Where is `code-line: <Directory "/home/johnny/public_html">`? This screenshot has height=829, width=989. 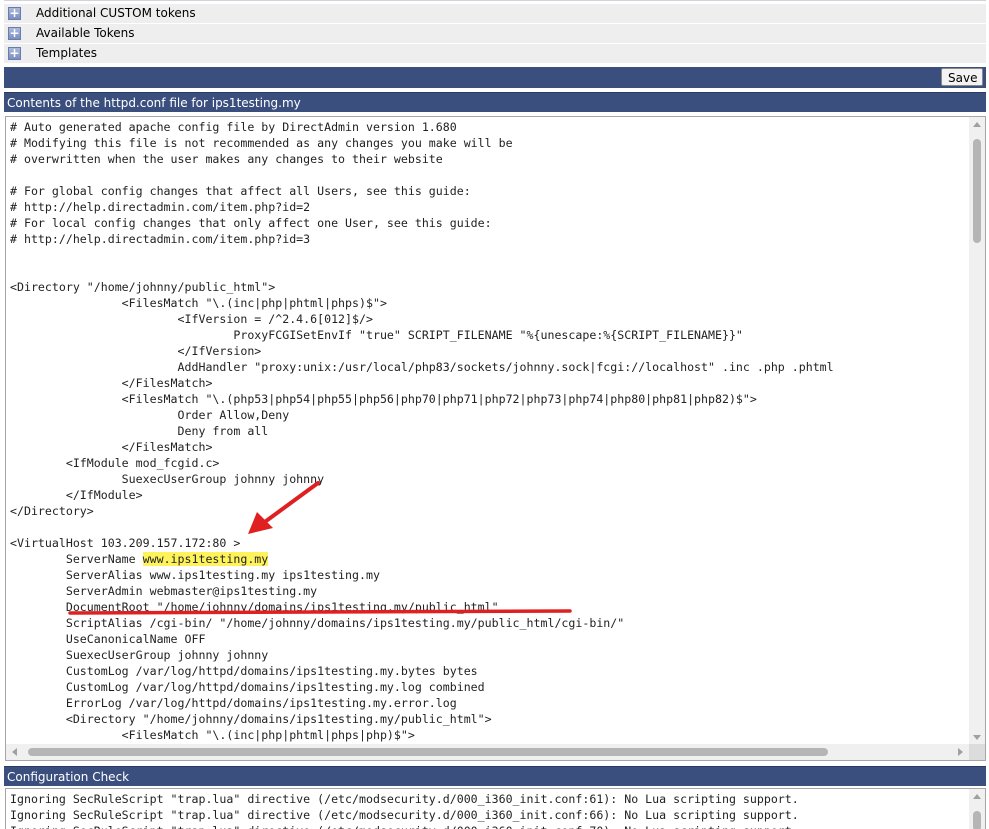
code-line: <Directory "/home/johnny/public_html"> is located at coordinates (143, 287).